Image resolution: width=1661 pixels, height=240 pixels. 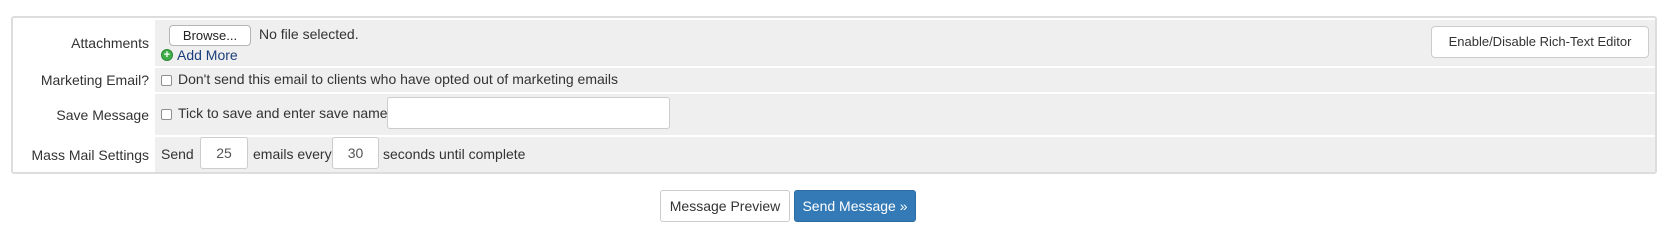 What do you see at coordinates (84, 43) in the screenshot?
I see `attachments-label: Attachments` at bounding box center [84, 43].